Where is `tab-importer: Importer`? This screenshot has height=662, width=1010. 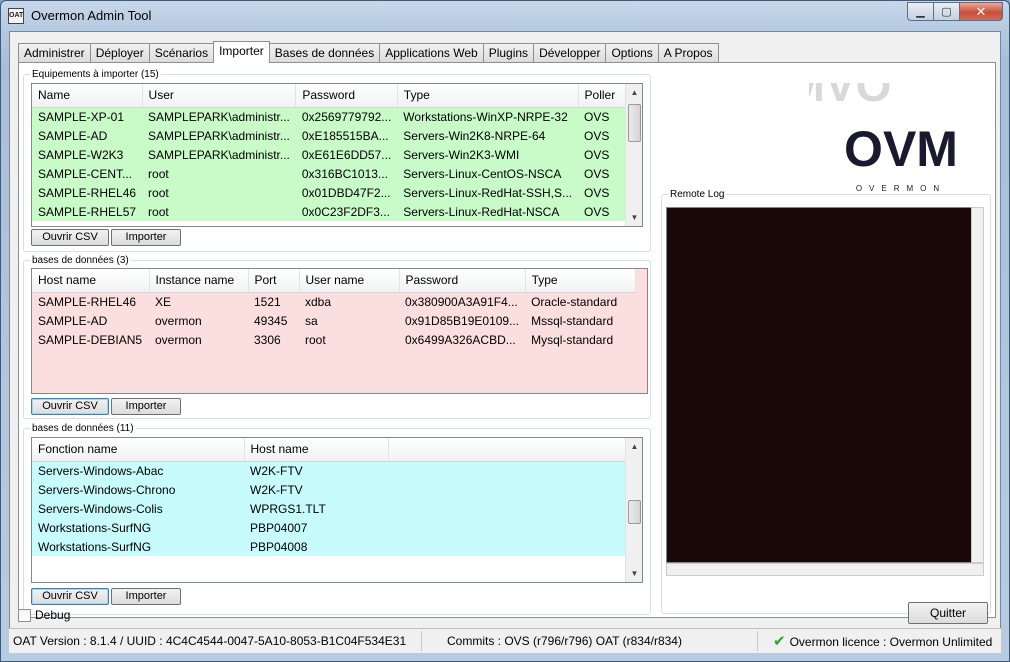 tab-importer: Importer is located at coordinates (241, 52).